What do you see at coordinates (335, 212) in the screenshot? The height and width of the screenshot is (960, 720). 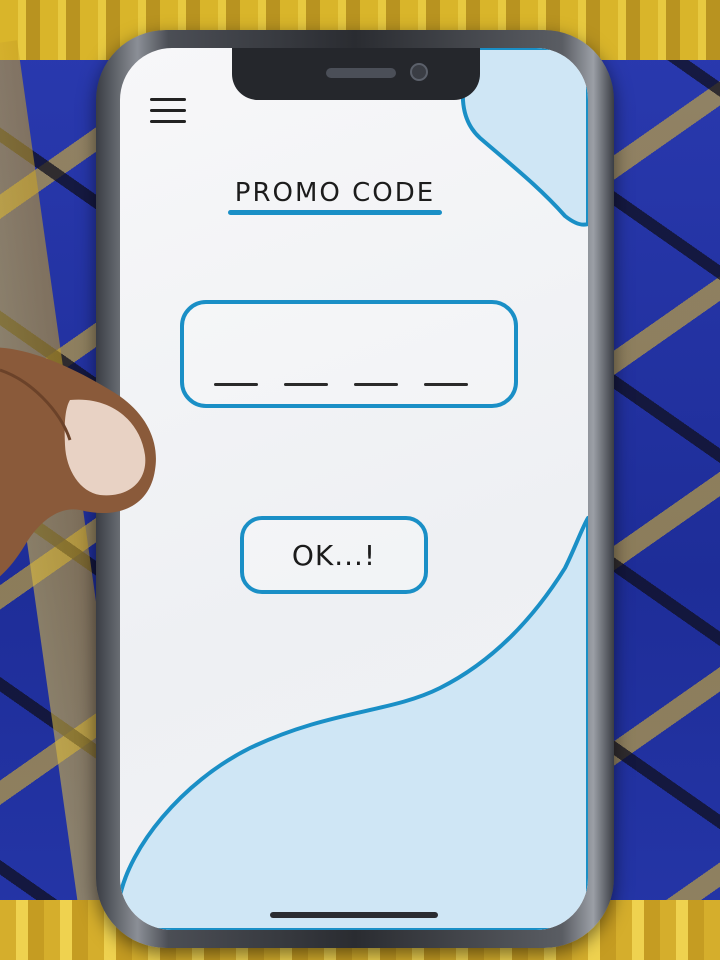 I see `title-underline` at bounding box center [335, 212].